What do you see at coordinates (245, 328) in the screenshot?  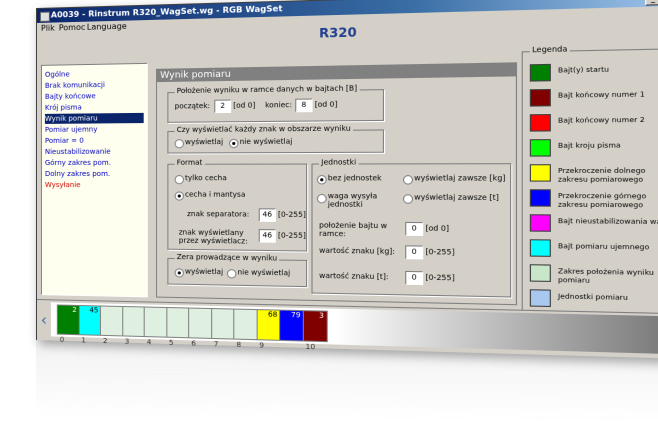 I see `byte-cell: 8` at bounding box center [245, 328].